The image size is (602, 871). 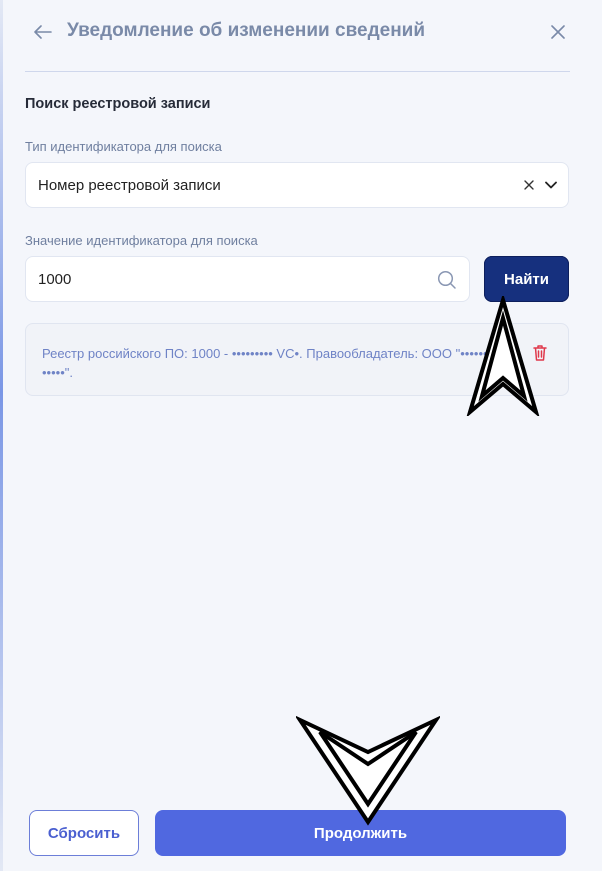 What do you see at coordinates (246, 30) in the screenshot?
I see `page-title: Уведомление об изменении сведений` at bounding box center [246, 30].